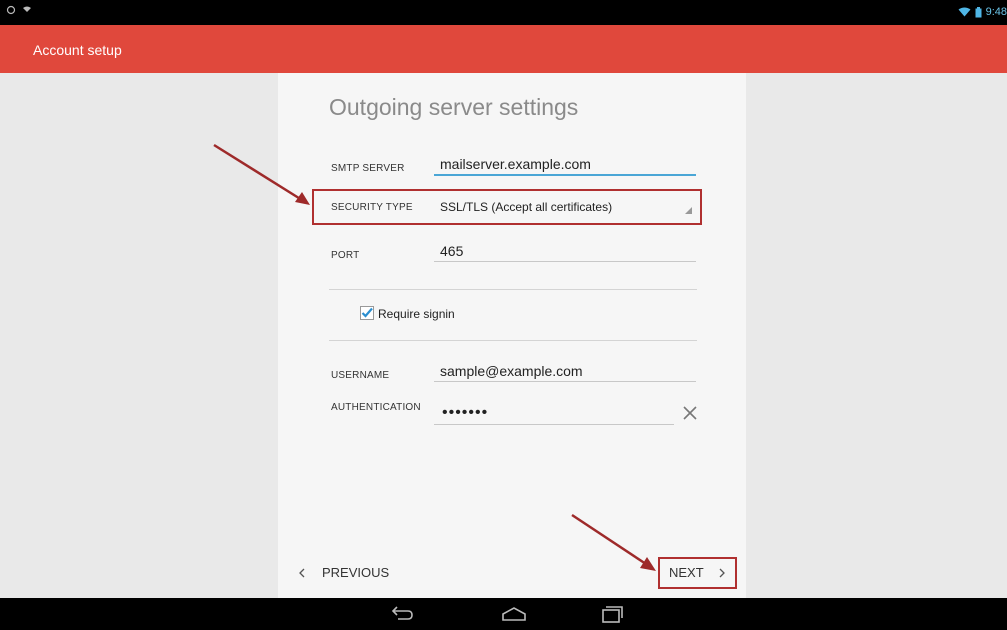 This screenshot has width=1007, height=630. What do you see at coordinates (345, 255) in the screenshot?
I see `port-label: PORT` at bounding box center [345, 255].